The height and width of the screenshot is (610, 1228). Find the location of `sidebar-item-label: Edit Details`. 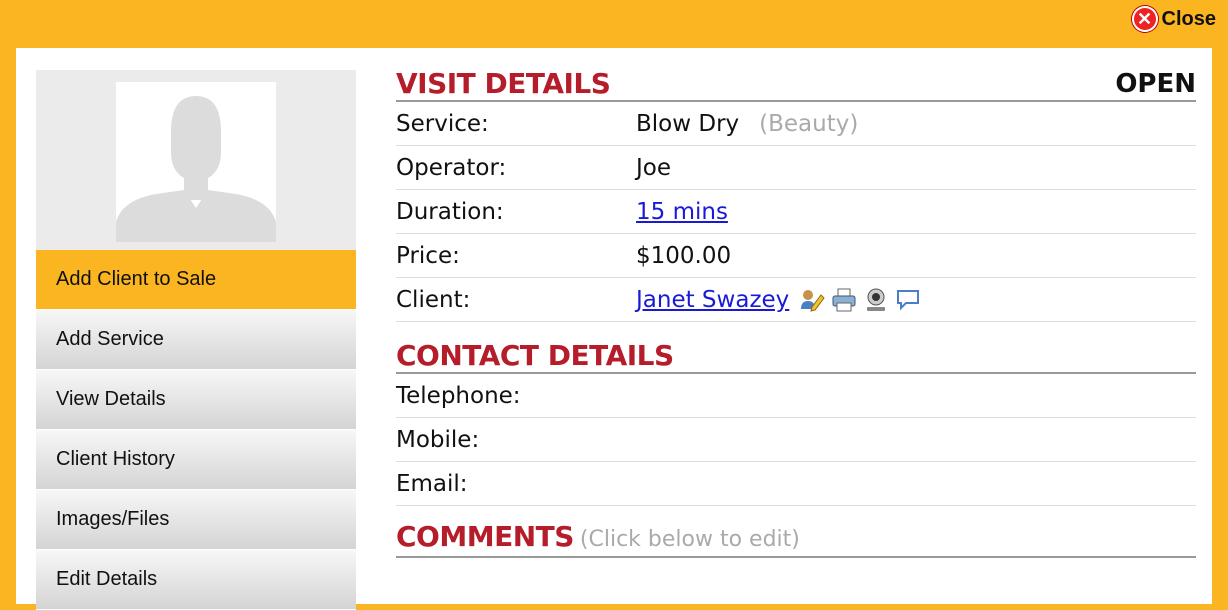

sidebar-item-label: Edit Details is located at coordinates (107, 579).